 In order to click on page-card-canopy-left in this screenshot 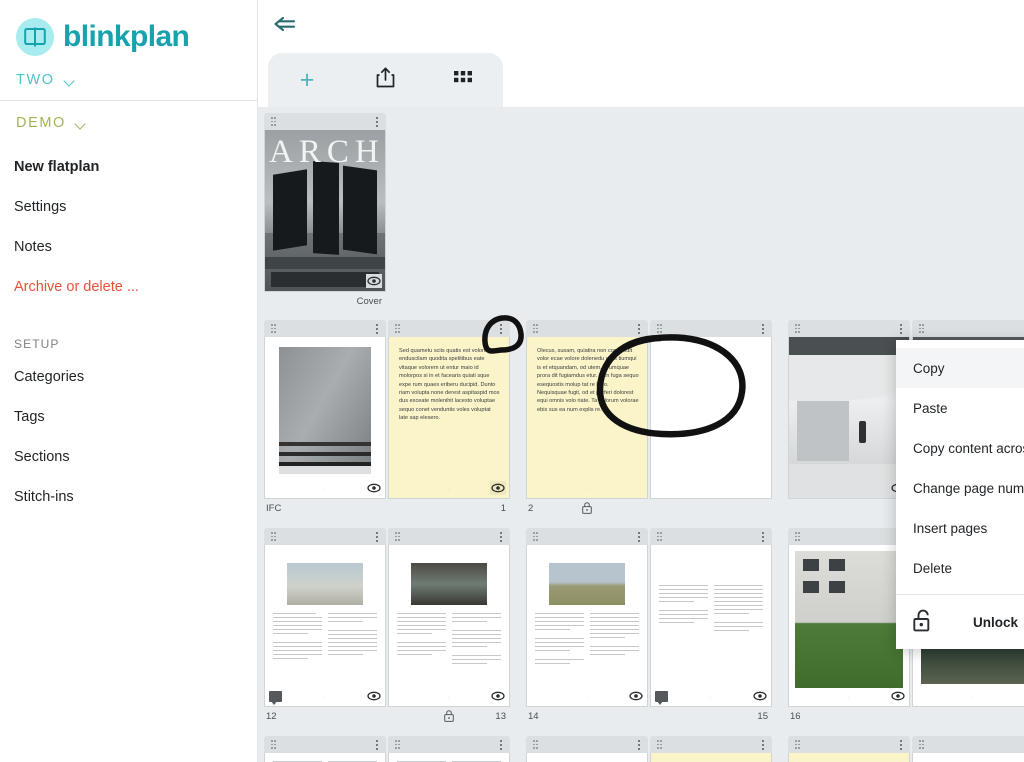, I will do `click(849, 420)`.